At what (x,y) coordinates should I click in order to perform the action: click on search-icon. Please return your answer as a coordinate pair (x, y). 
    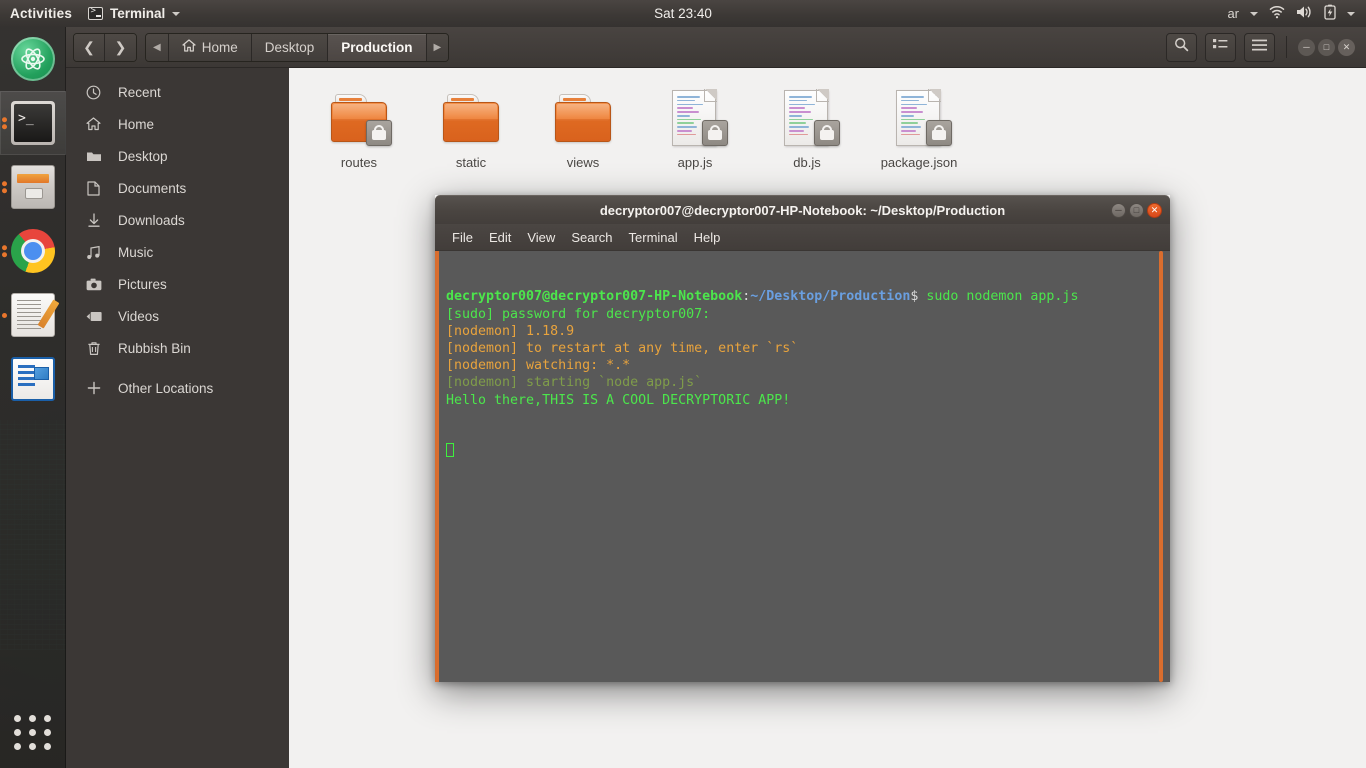
    Looking at the image, I should click on (1181, 47).